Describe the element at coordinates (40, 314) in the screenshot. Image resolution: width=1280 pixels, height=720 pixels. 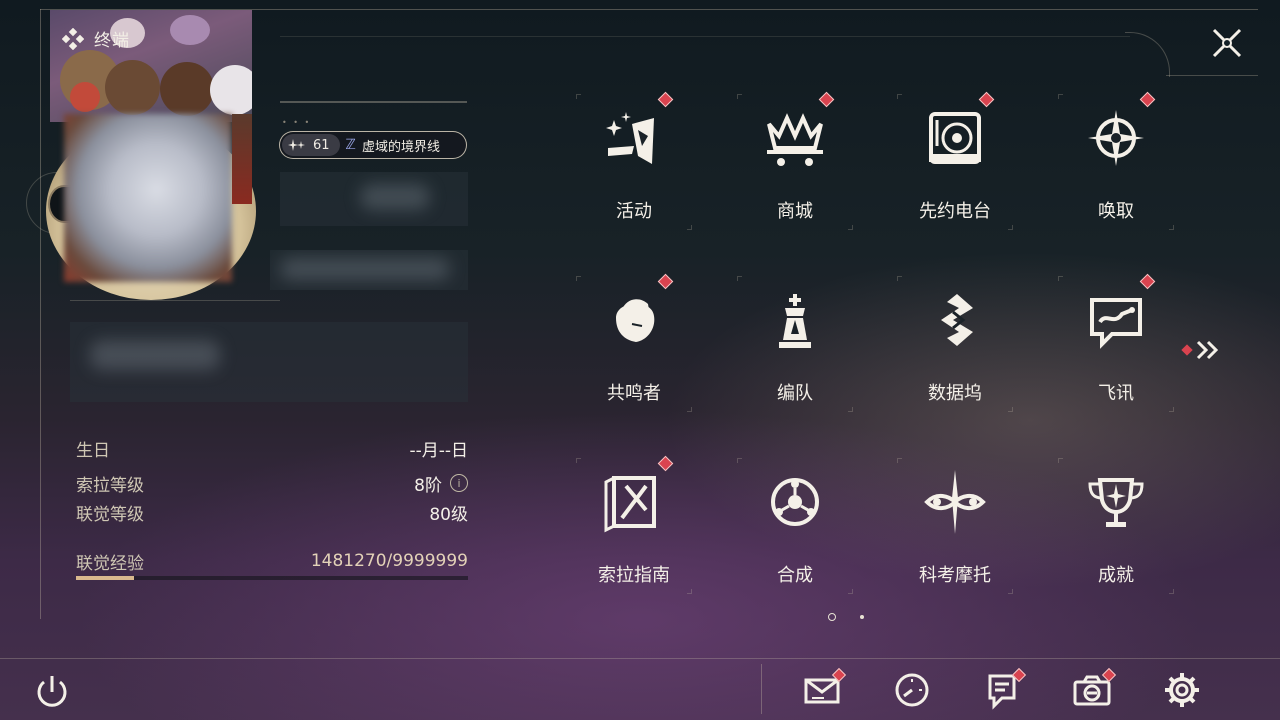
I see `frame-left-line` at that location.